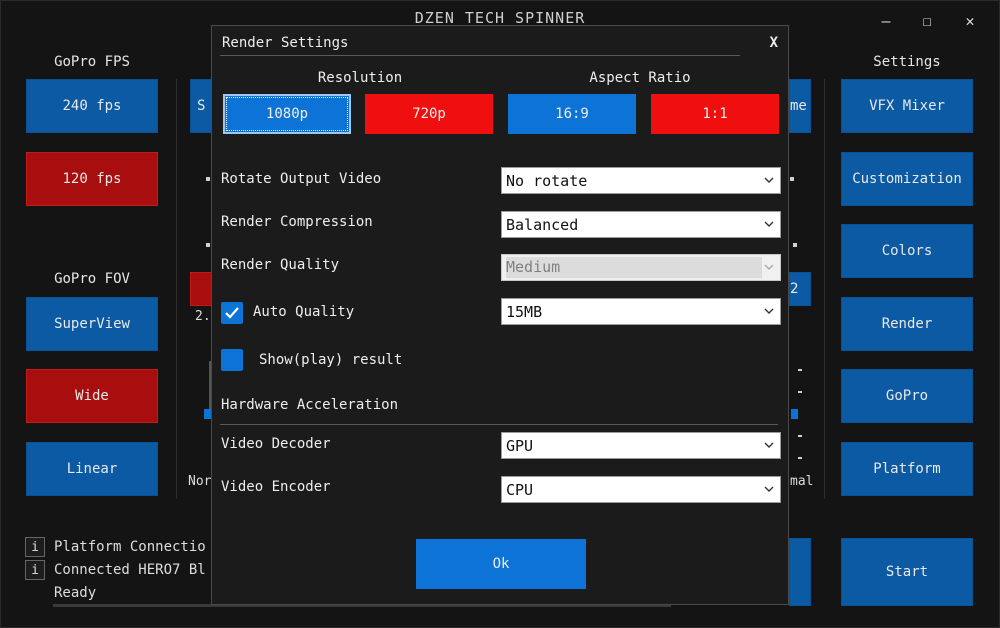 This screenshot has width=1000, height=628. Describe the element at coordinates (907, 572) in the screenshot. I see `start-button: Start` at that location.